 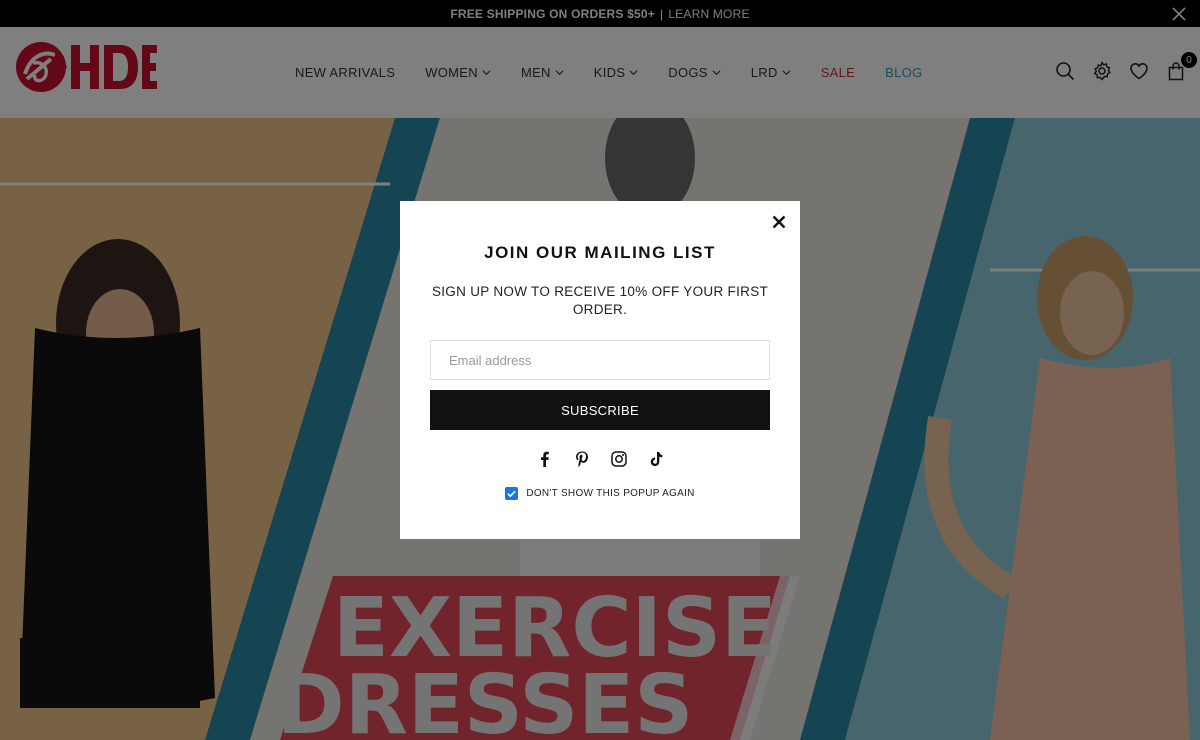 I want to click on facebook-icon, so click(x=545, y=459).